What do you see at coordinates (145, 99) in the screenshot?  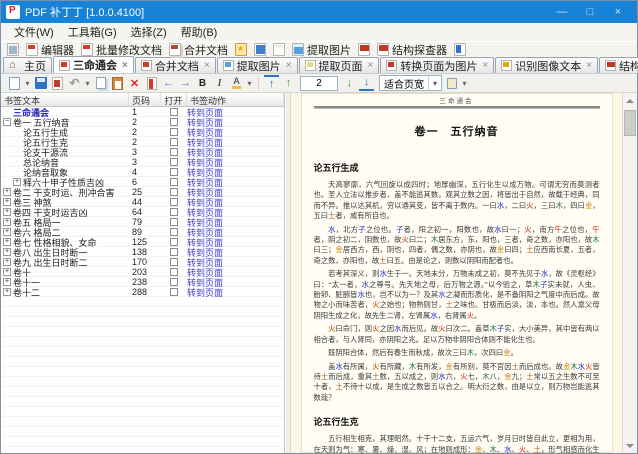 I see `column-header-page: 页码` at bounding box center [145, 99].